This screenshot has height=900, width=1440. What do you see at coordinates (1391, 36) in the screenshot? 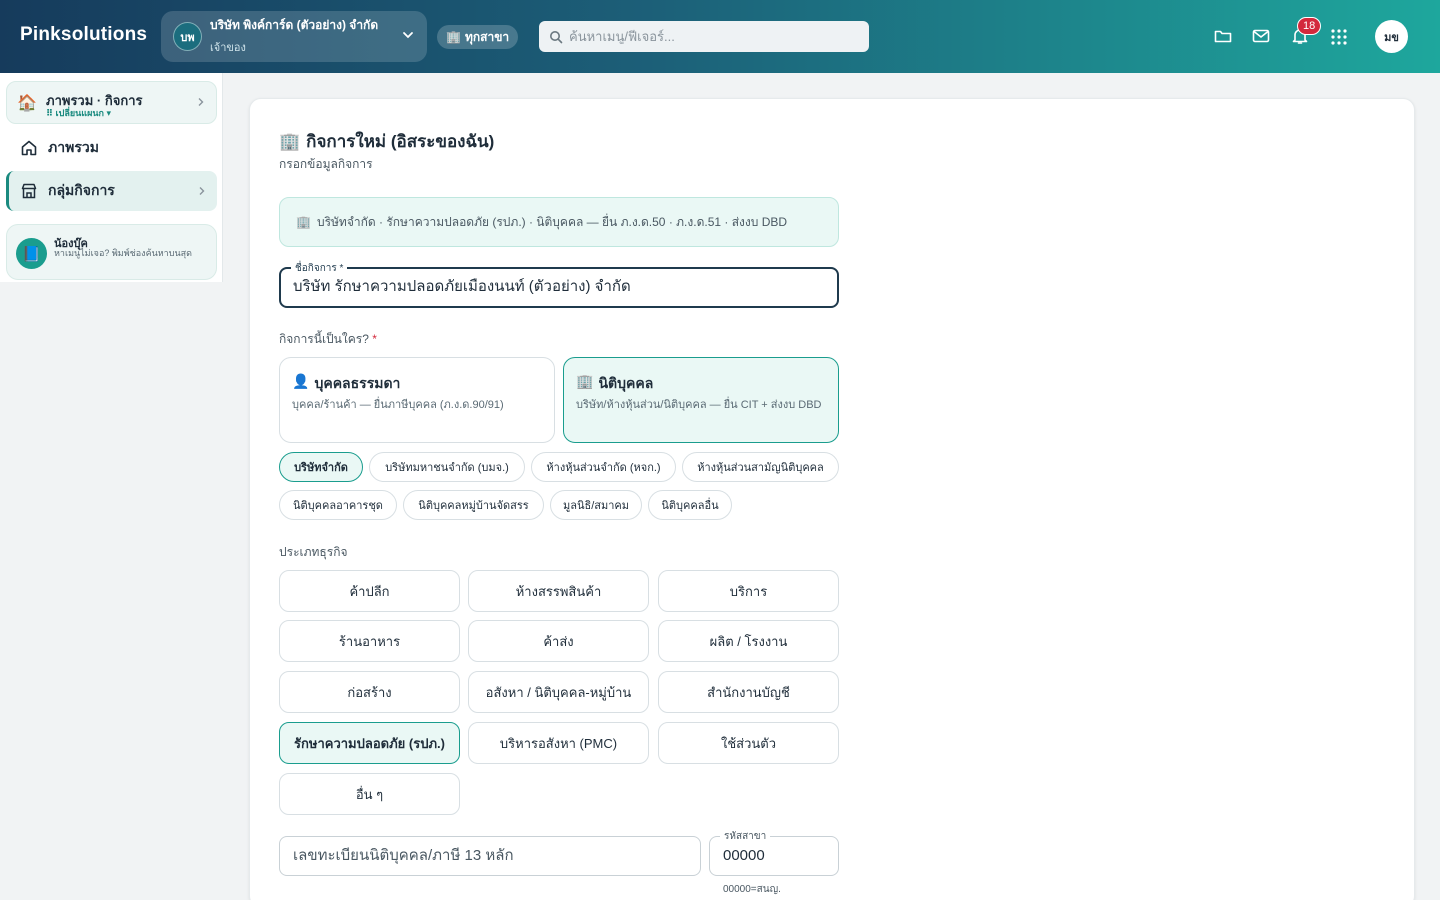
I see `user-avatar: มข` at bounding box center [1391, 36].